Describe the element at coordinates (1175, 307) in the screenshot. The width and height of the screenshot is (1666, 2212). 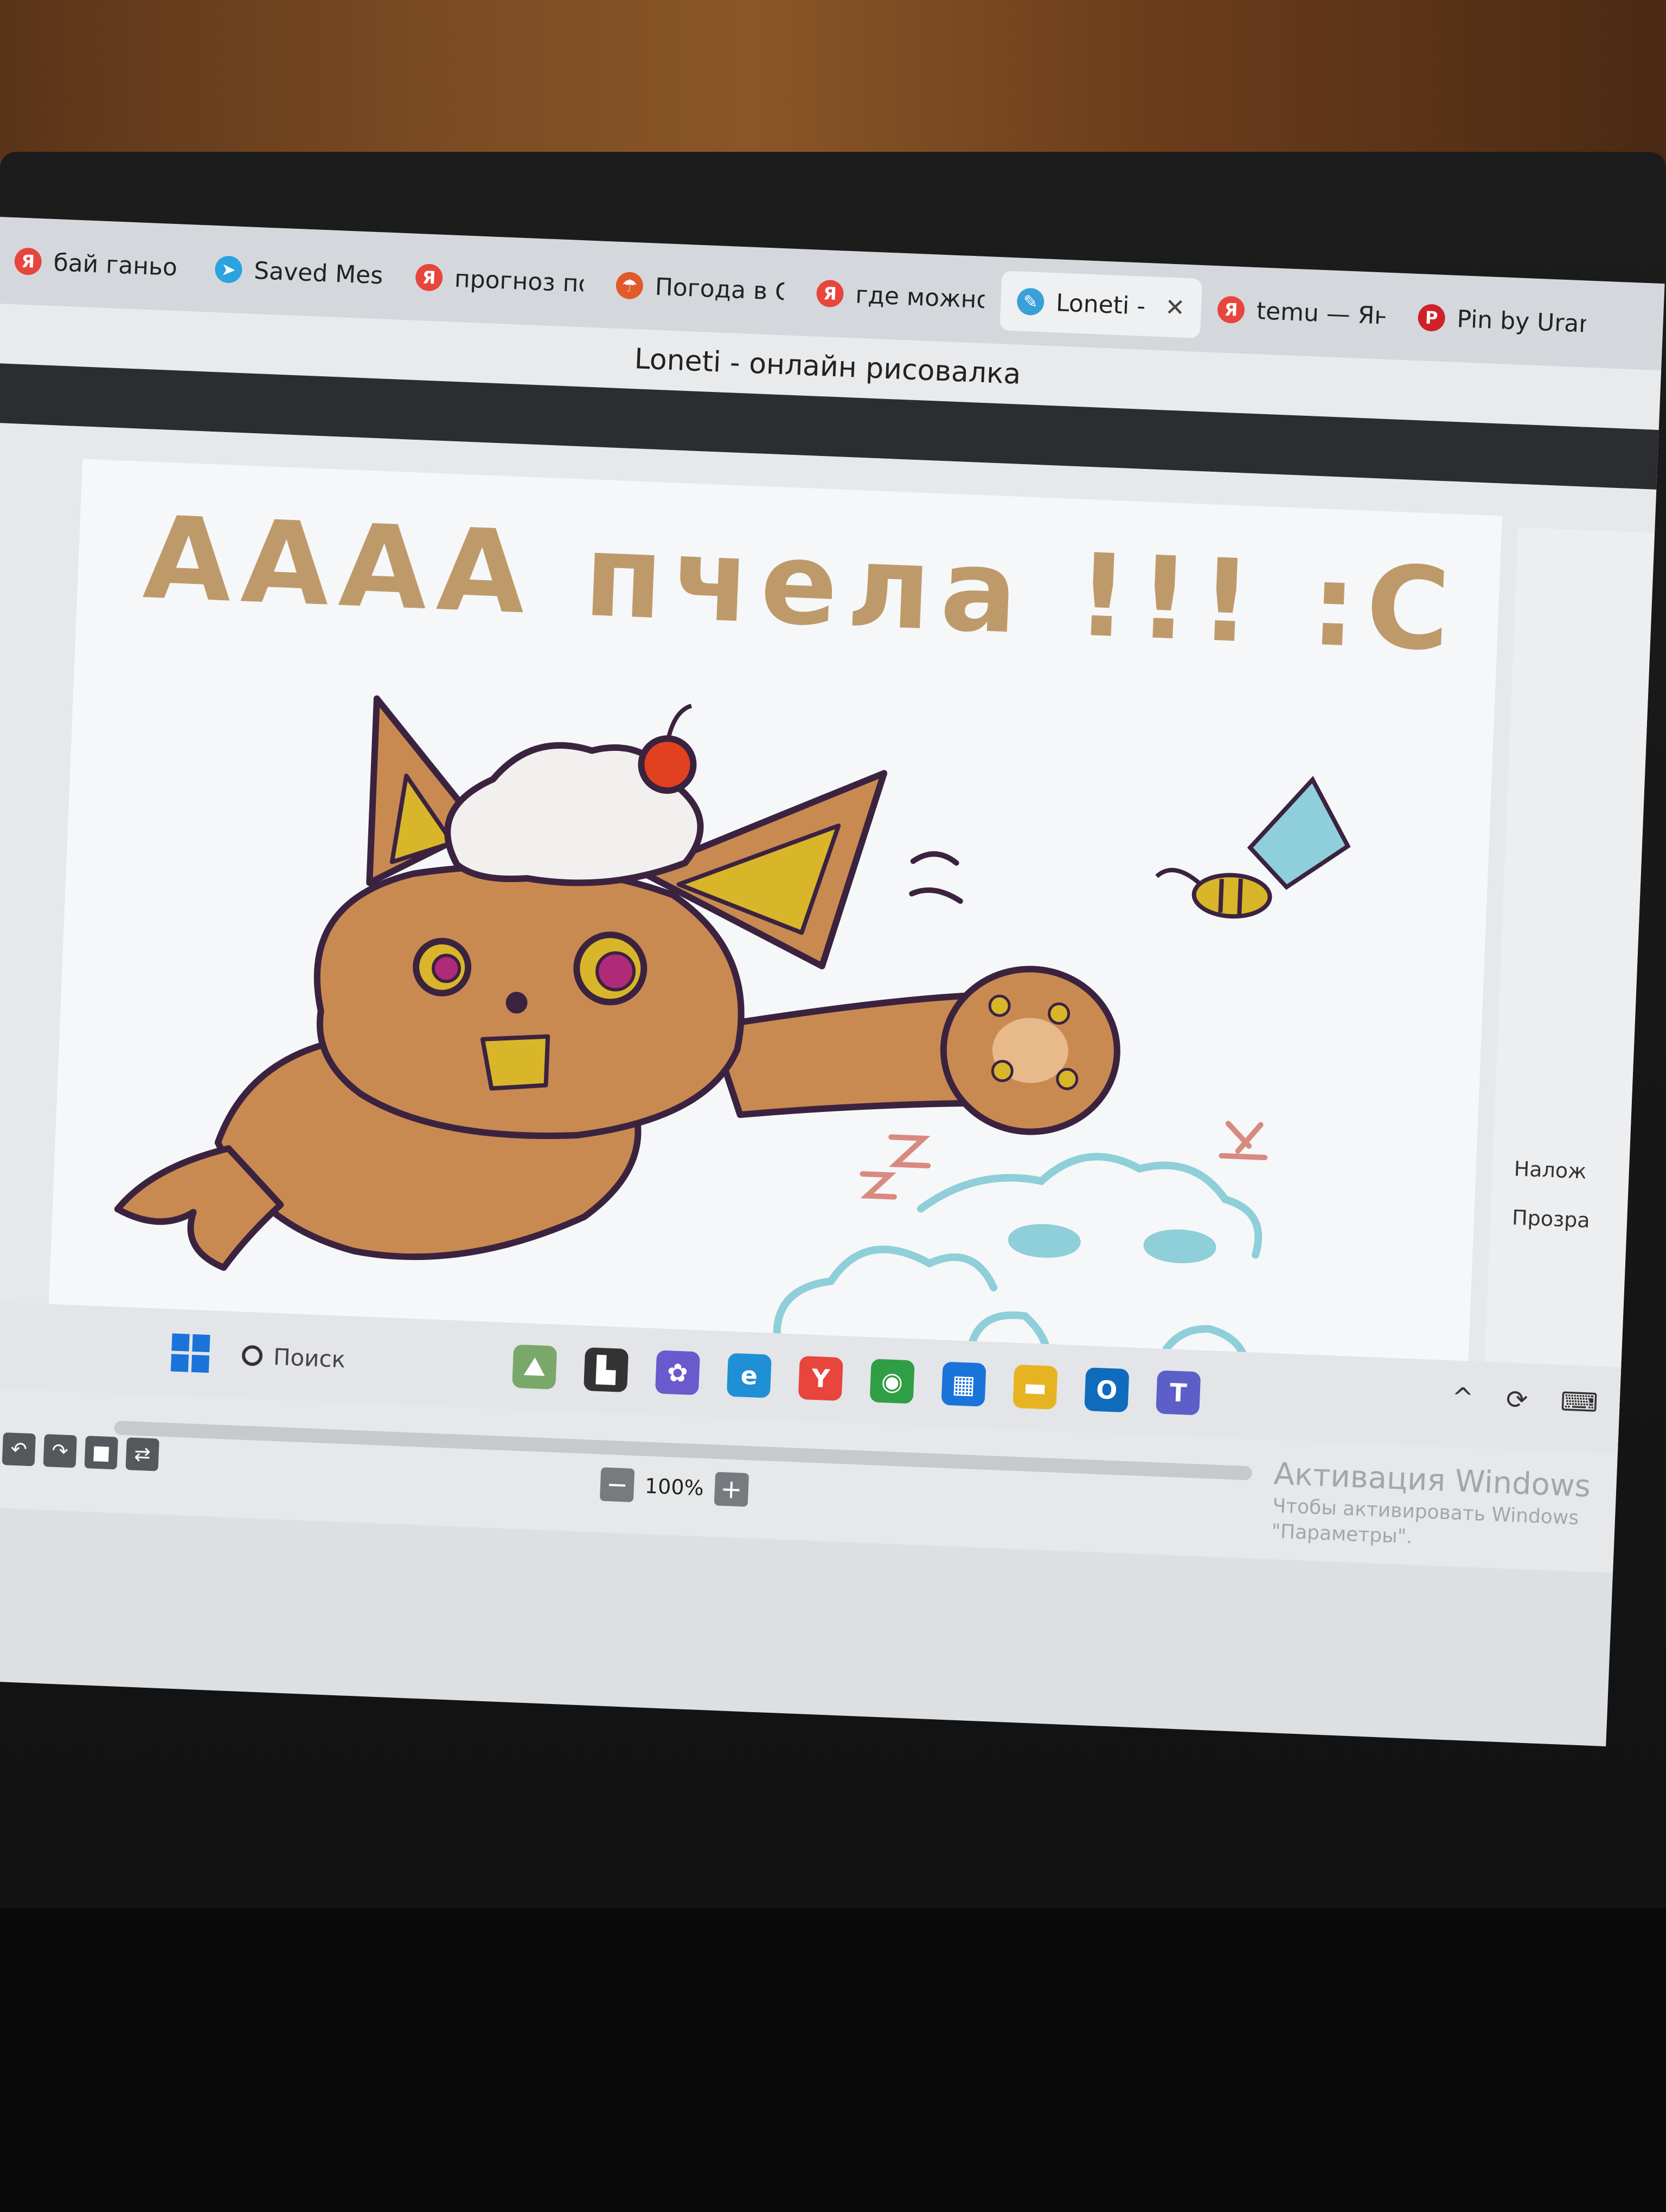
I see `close-icon: ✕` at that location.